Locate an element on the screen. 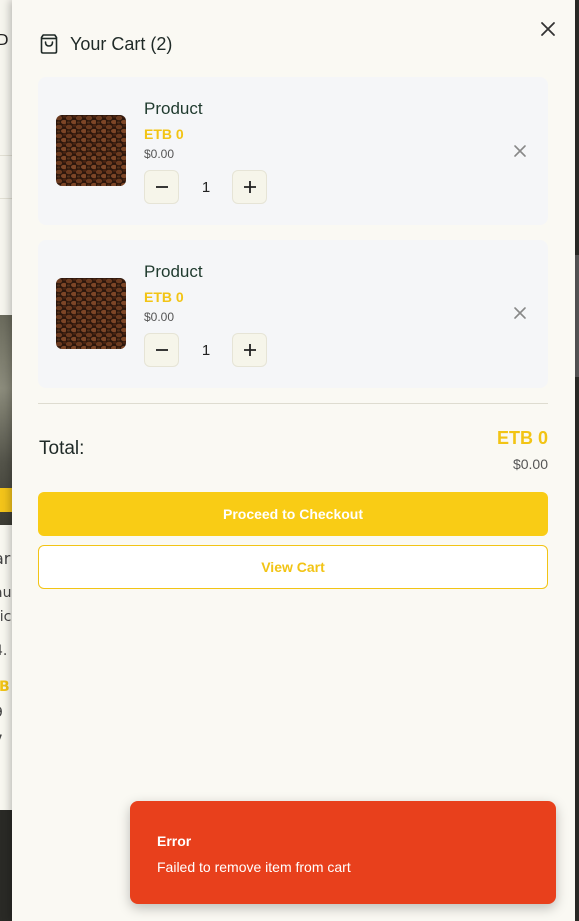 The height and width of the screenshot is (921, 579). error-toast: Error Failed to remove item from cart is located at coordinates (343, 852).